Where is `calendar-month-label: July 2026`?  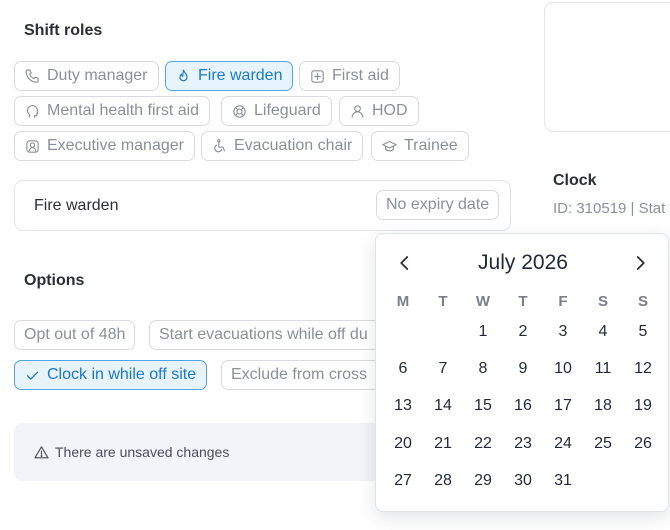 calendar-month-label: July 2026 is located at coordinates (523, 262).